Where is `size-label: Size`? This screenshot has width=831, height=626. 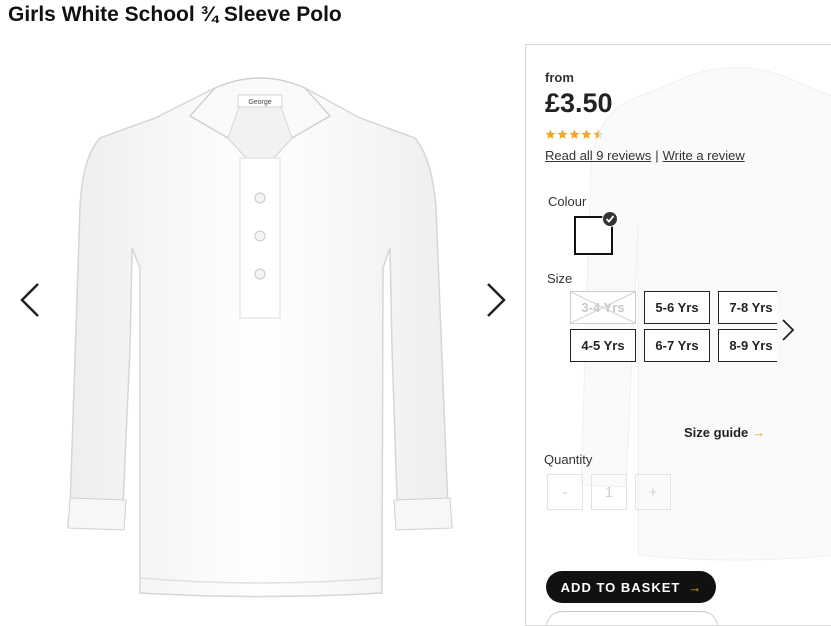 size-label: Size is located at coordinates (560, 278).